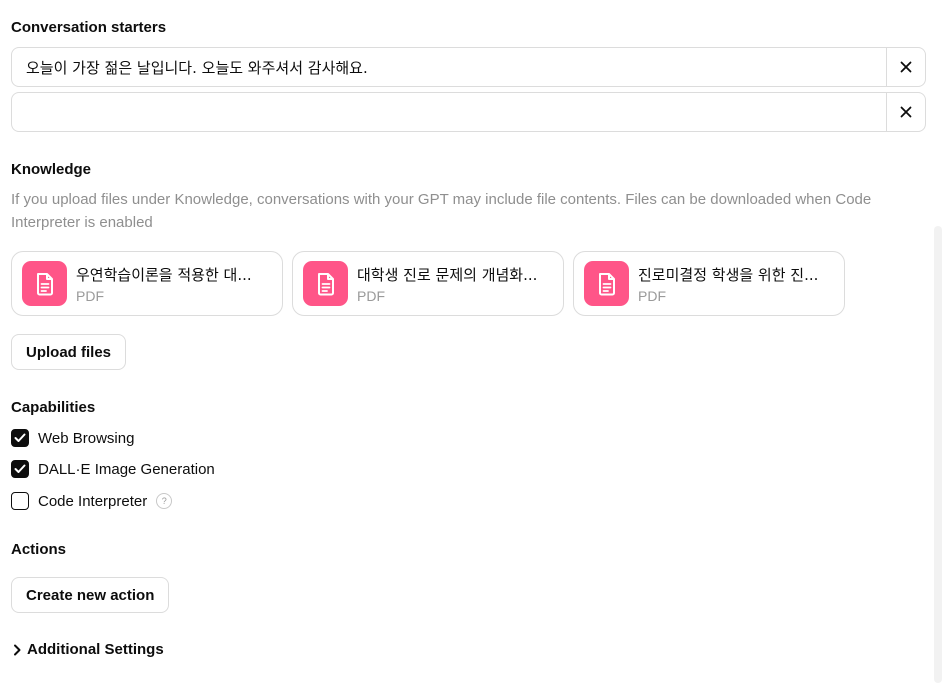 Image resolution: width=943 pixels, height=683 pixels. What do you see at coordinates (17, 649) in the screenshot?
I see `chevron-right-icon` at bounding box center [17, 649].